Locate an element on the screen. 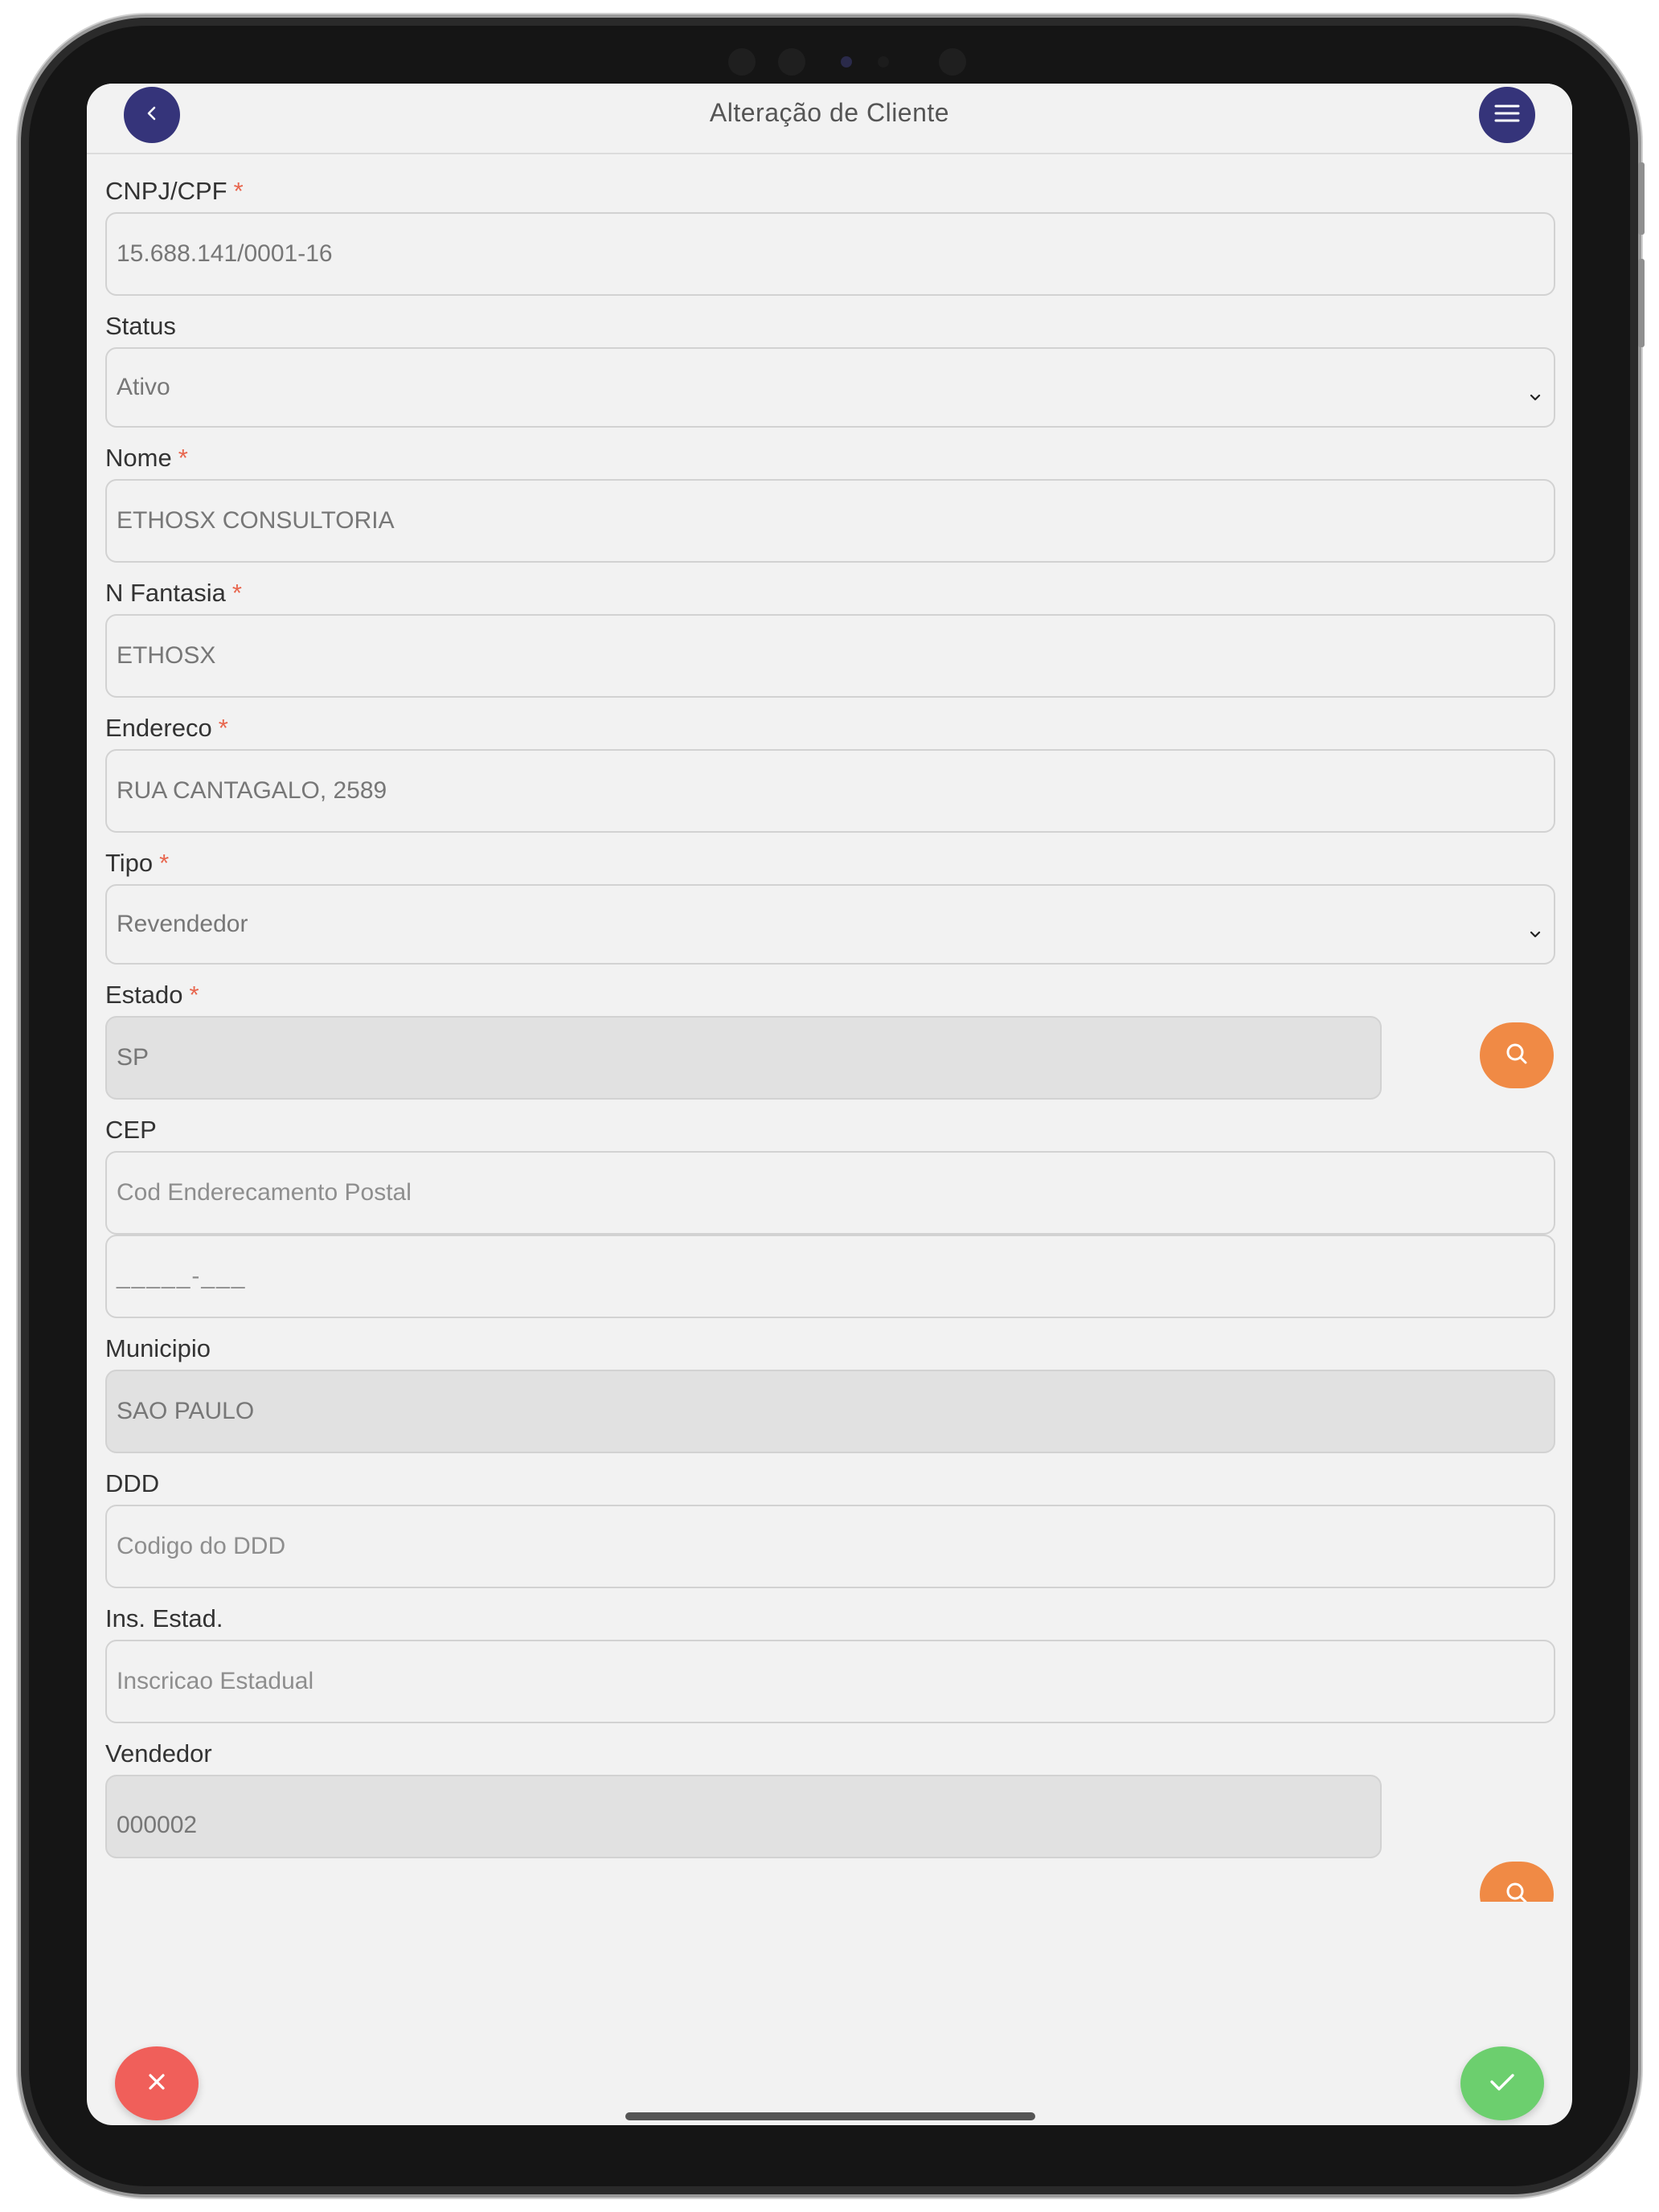 This screenshot has width=1659, height=2212. ddd-field: DDD Codigo do DDD is located at coordinates (830, 1528).